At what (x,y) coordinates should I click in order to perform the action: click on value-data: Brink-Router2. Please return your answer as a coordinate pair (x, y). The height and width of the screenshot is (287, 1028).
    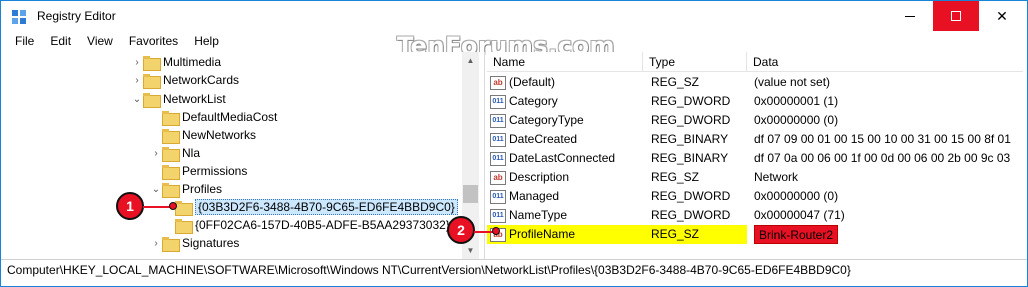
    Looking at the image, I should click on (796, 234).